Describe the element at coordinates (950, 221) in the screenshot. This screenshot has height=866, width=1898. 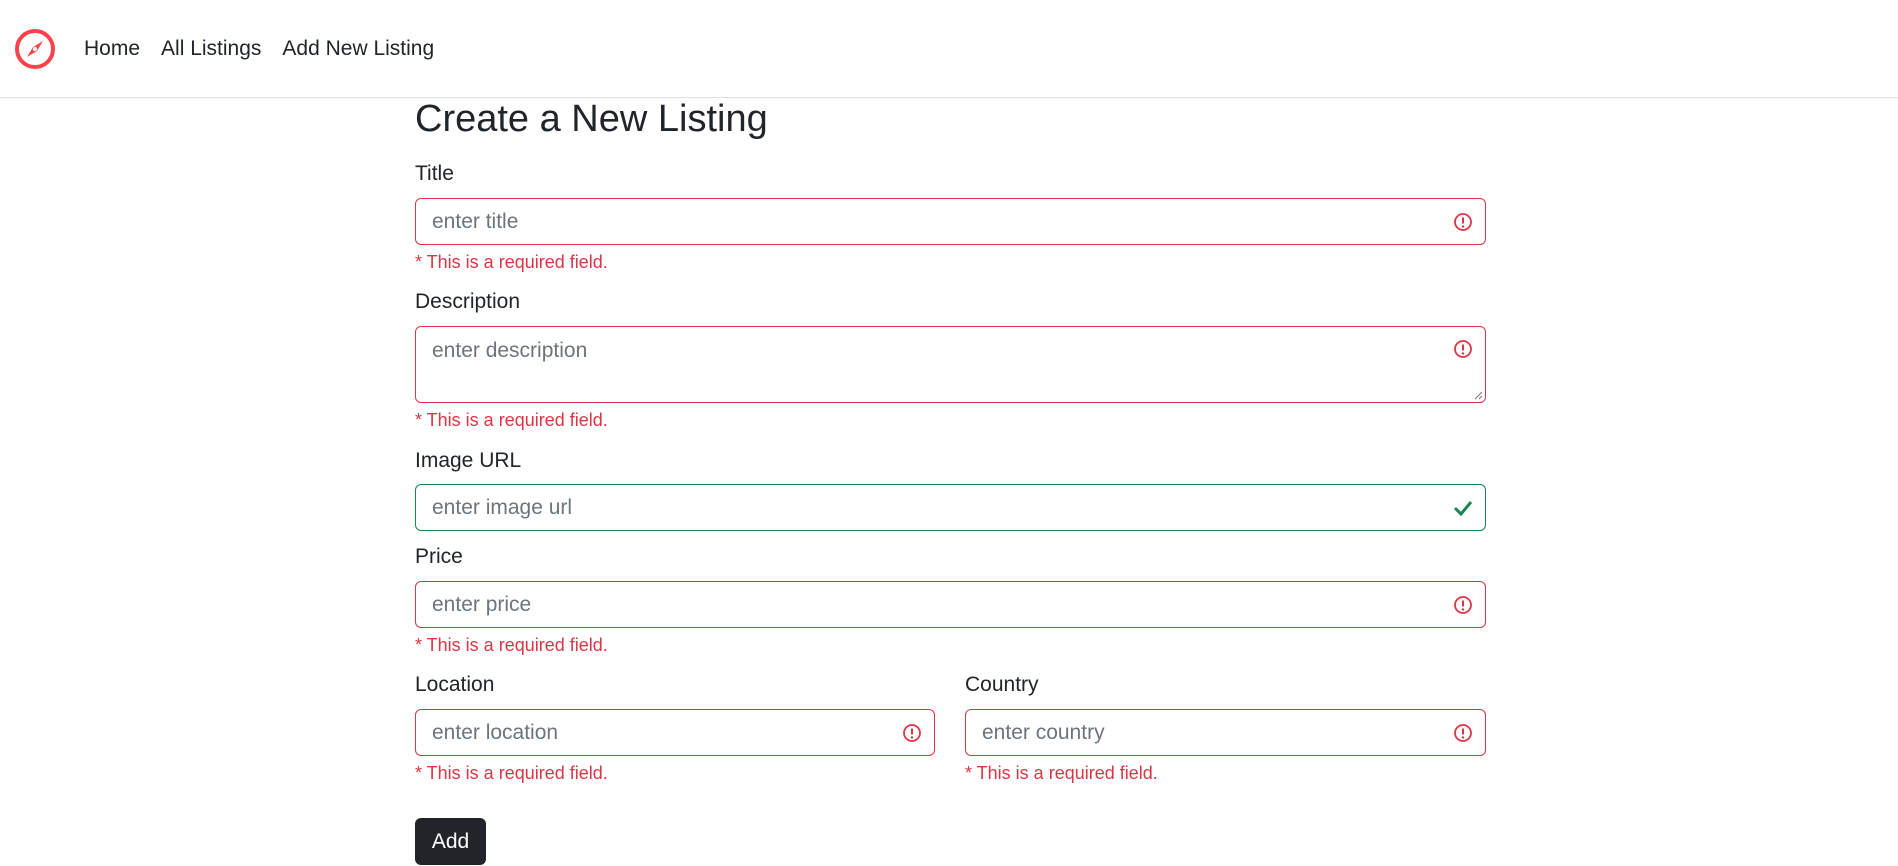
I see `title-input: enter title` at that location.